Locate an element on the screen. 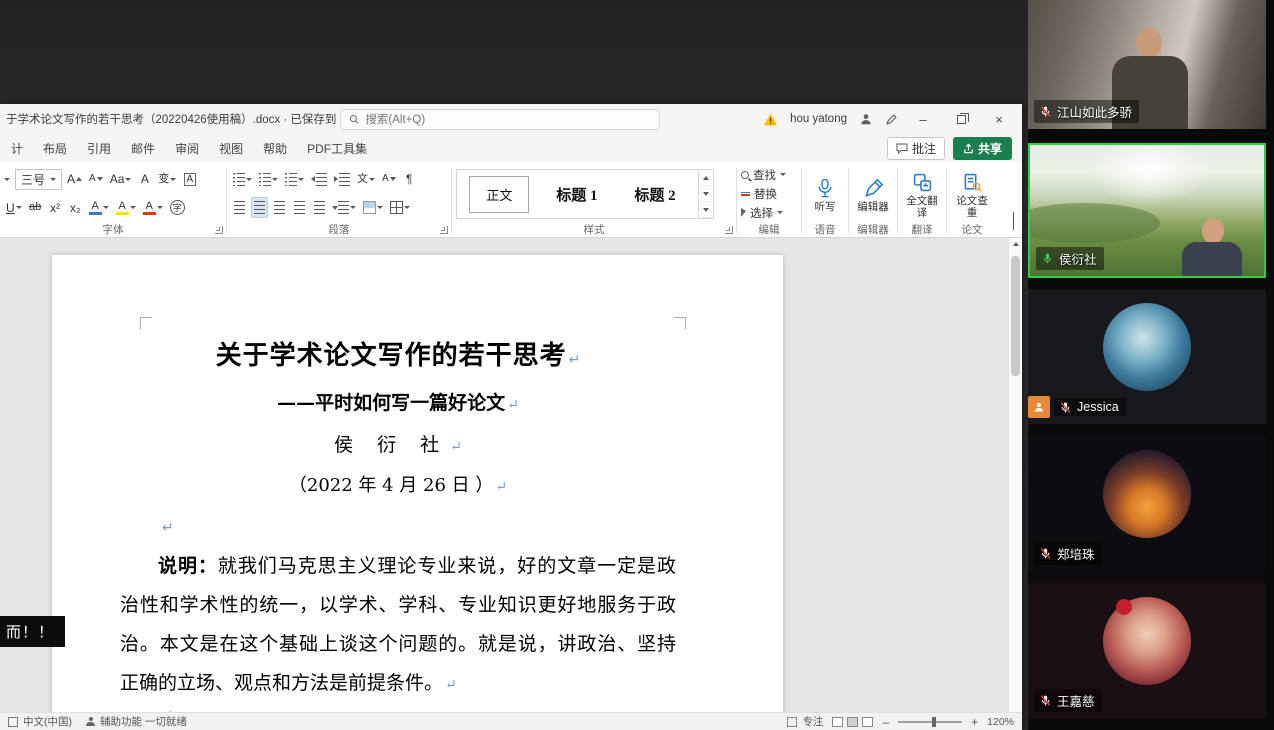 This screenshot has height=730, width=1274. print-layout-button is located at coordinates (853, 721).